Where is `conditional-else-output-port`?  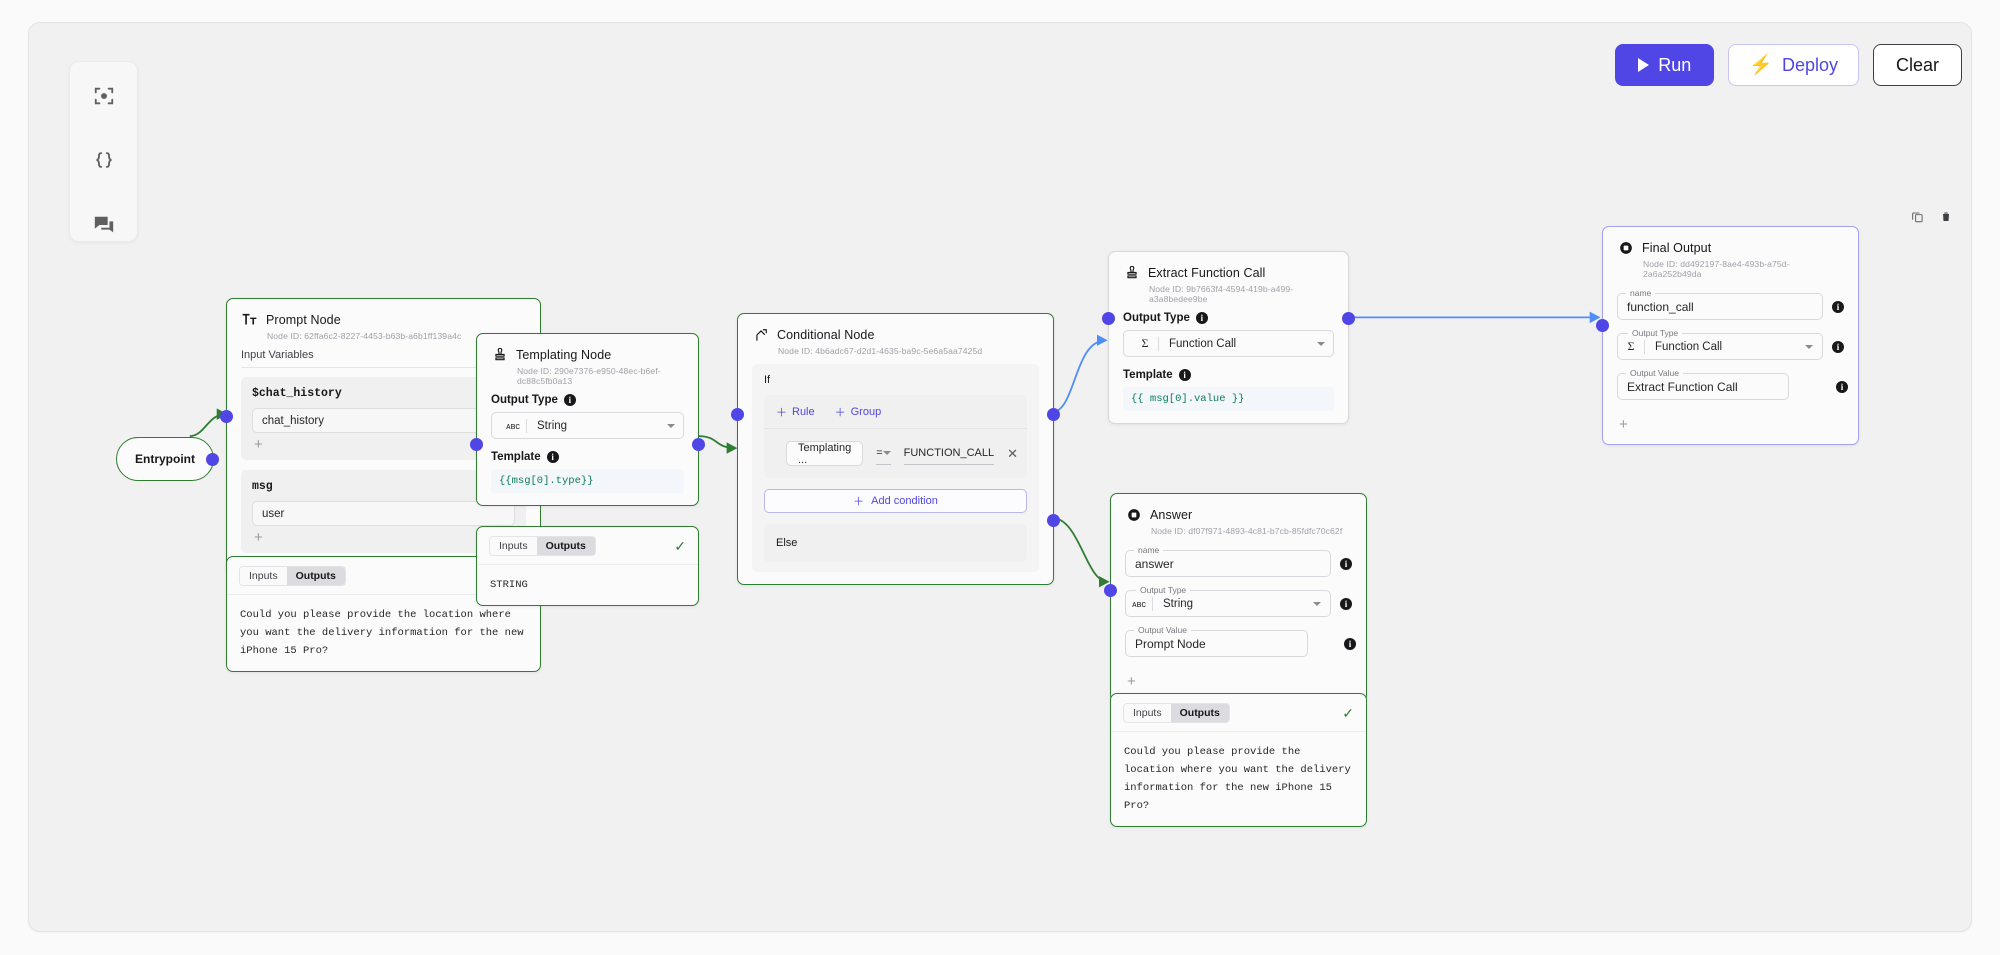
conditional-else-output-port is located at coordinates (1053, 520).